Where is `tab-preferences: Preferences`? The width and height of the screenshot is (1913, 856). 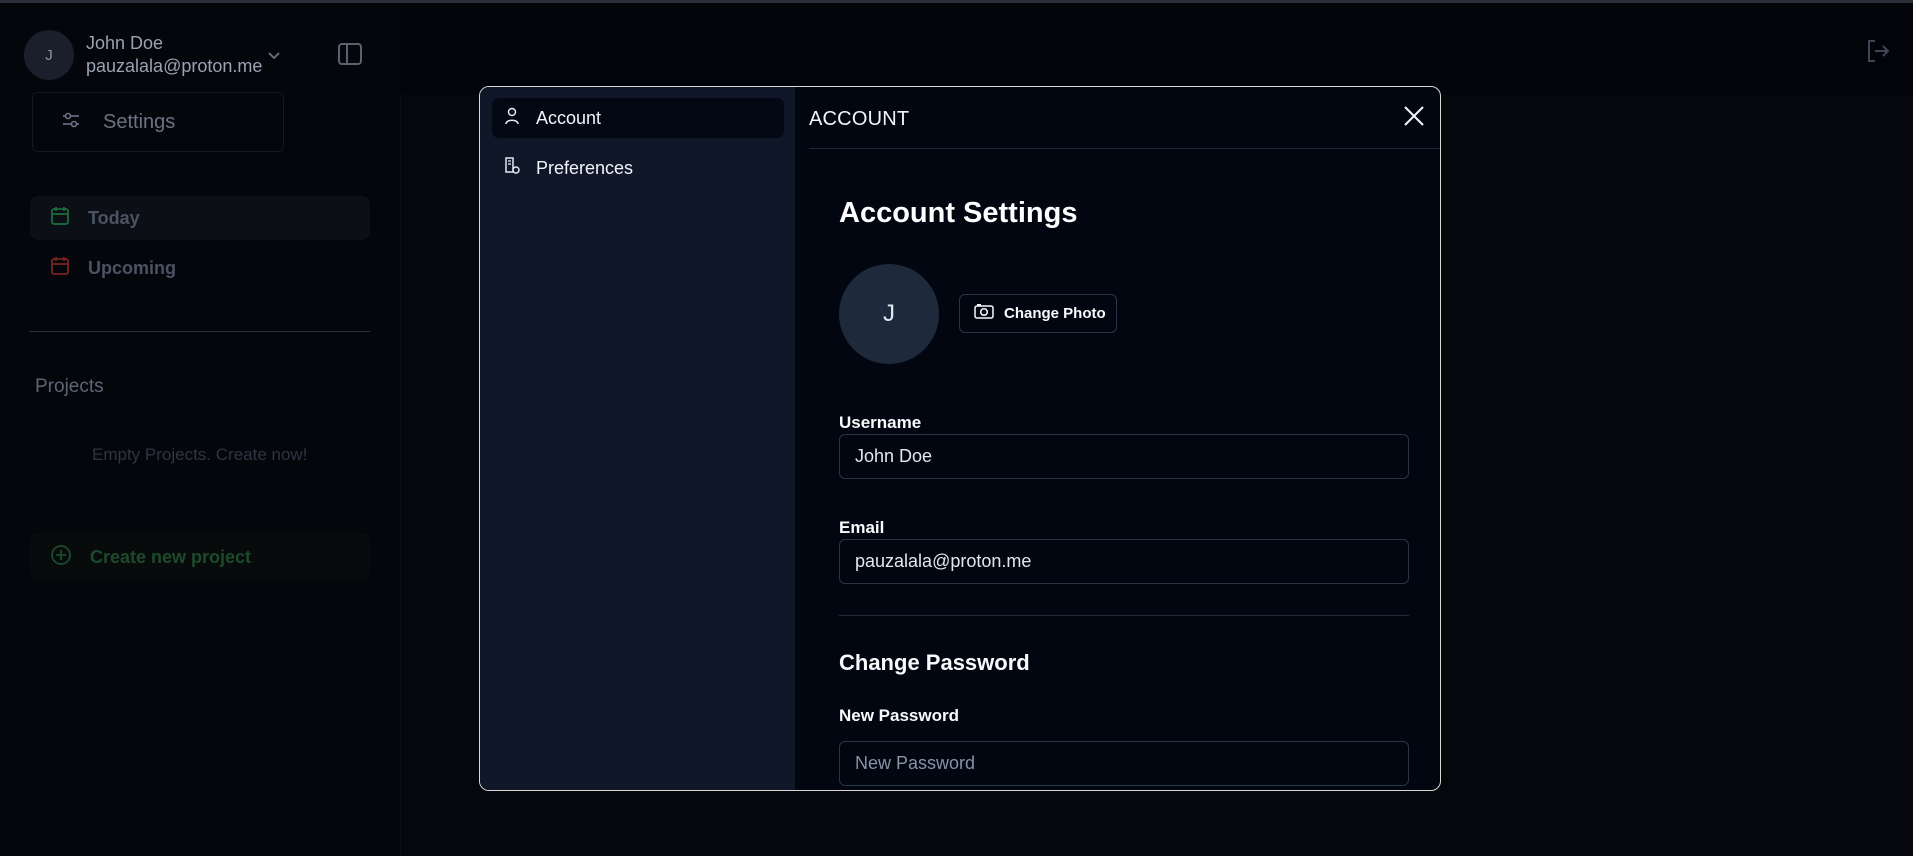
tab-preferences: Preferences is located at coordinates (638, 168).